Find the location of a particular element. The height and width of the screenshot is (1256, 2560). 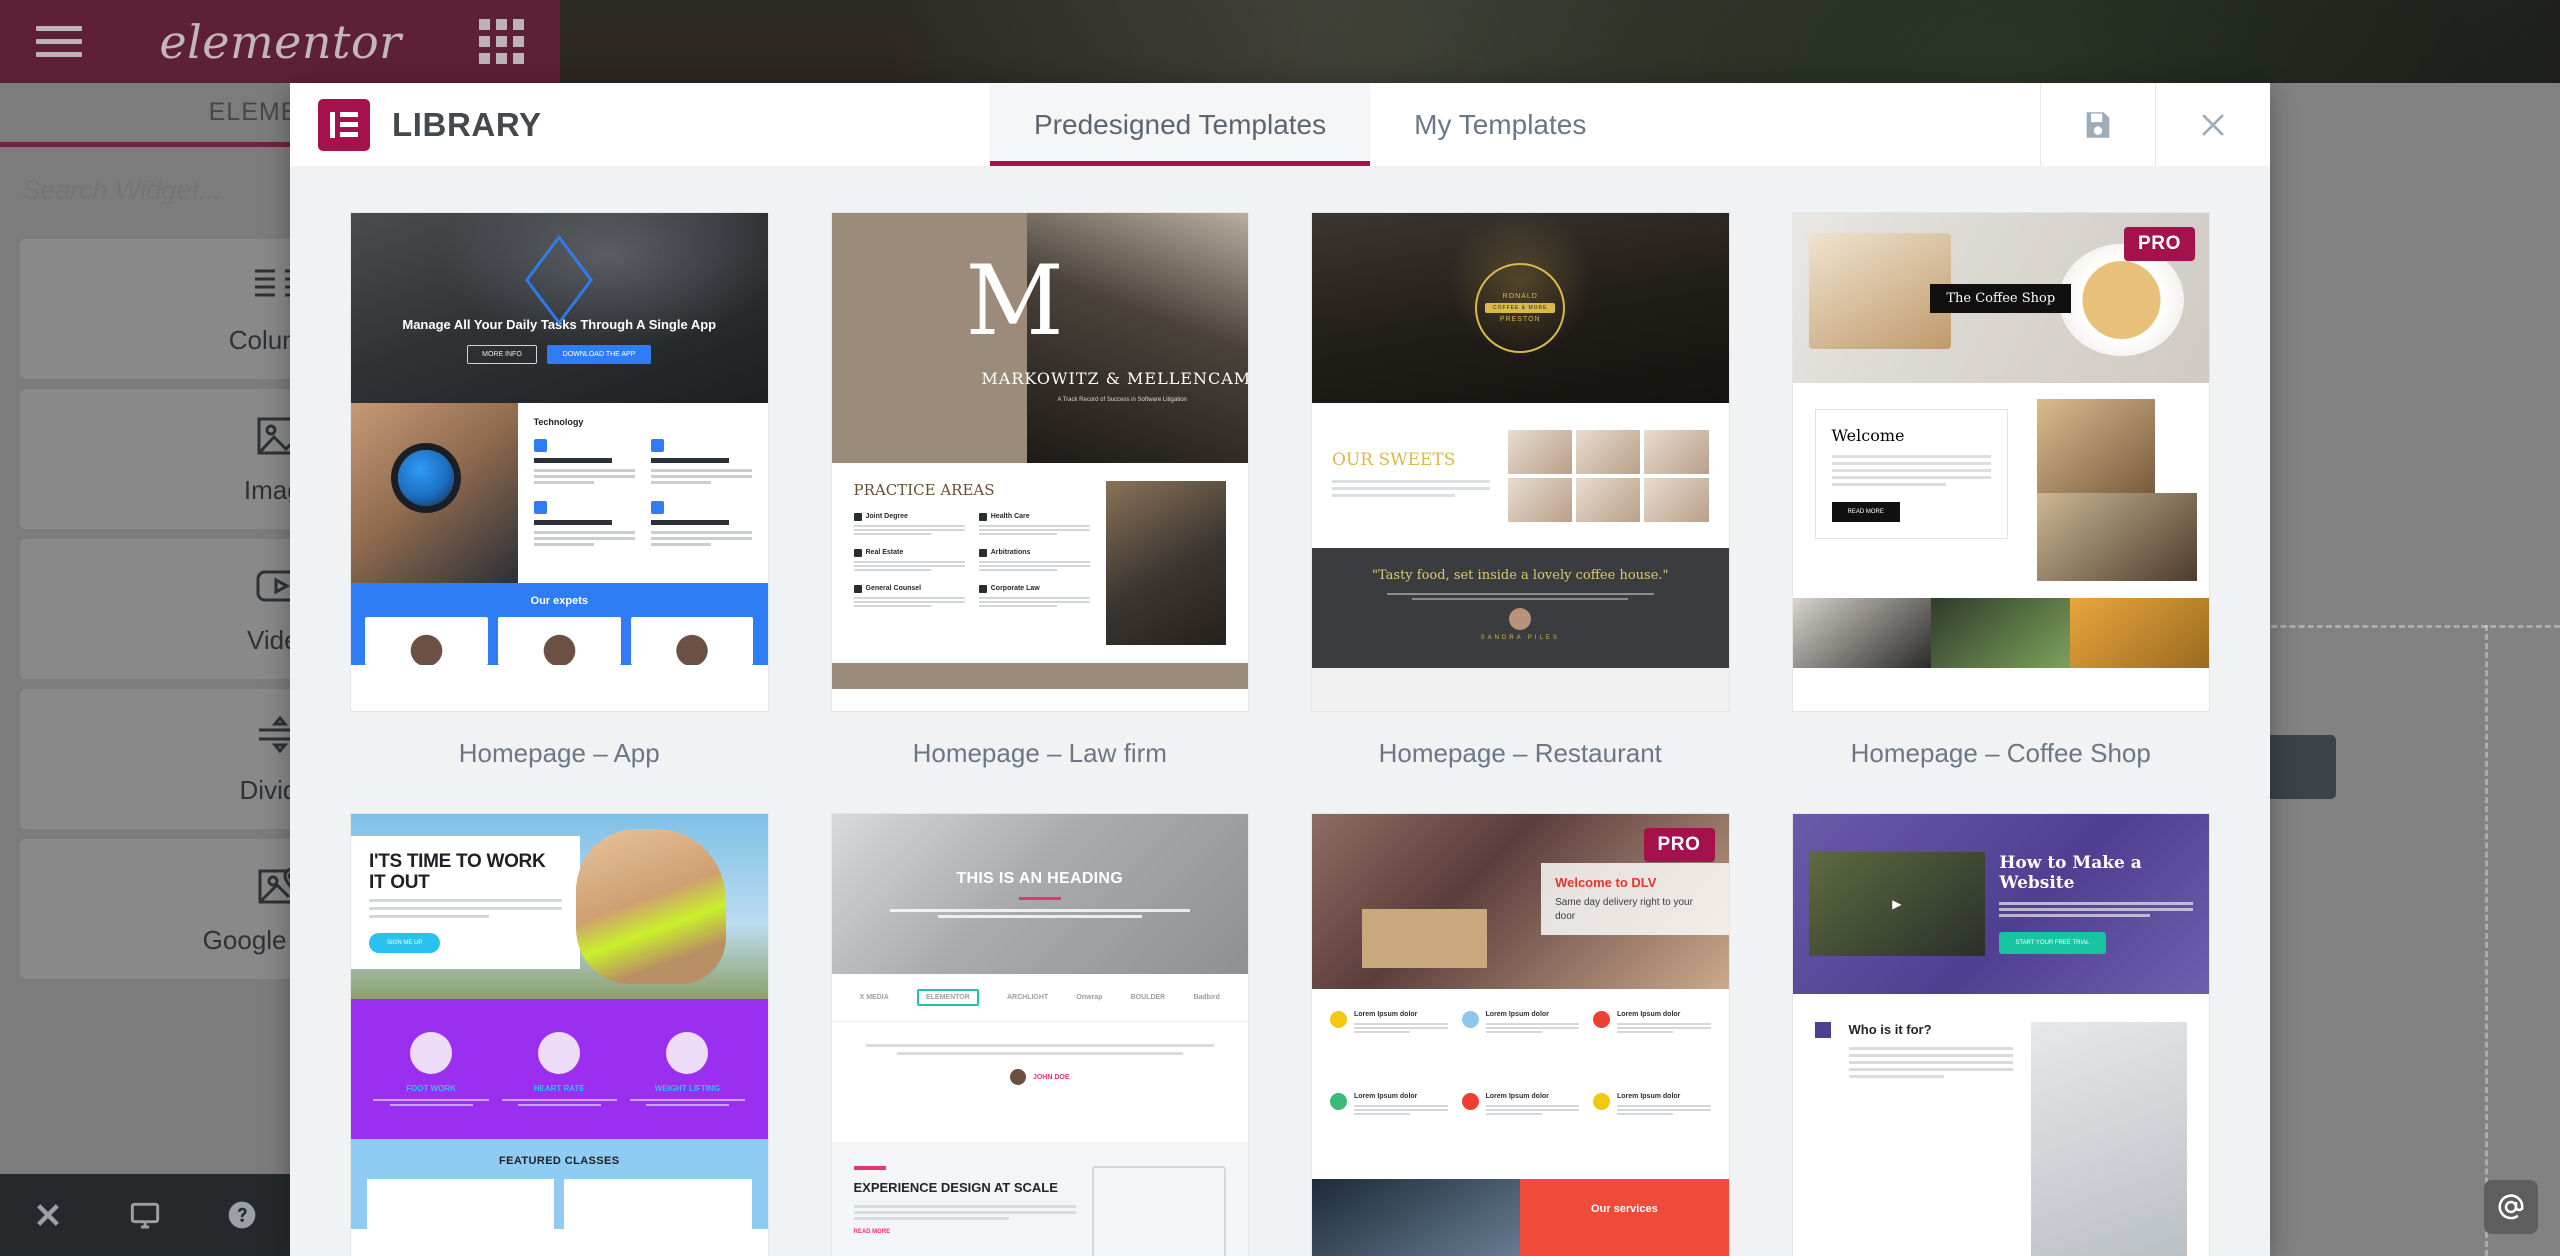

delivery-heading: Welcome to DLV is located at coordinates (1606, 882).